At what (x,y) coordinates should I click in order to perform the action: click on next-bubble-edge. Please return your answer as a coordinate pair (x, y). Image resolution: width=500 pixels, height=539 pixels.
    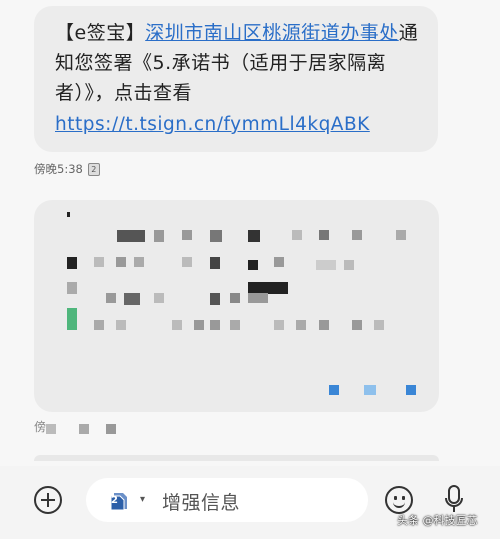
    Looking at the image, I should click on (236, 458).